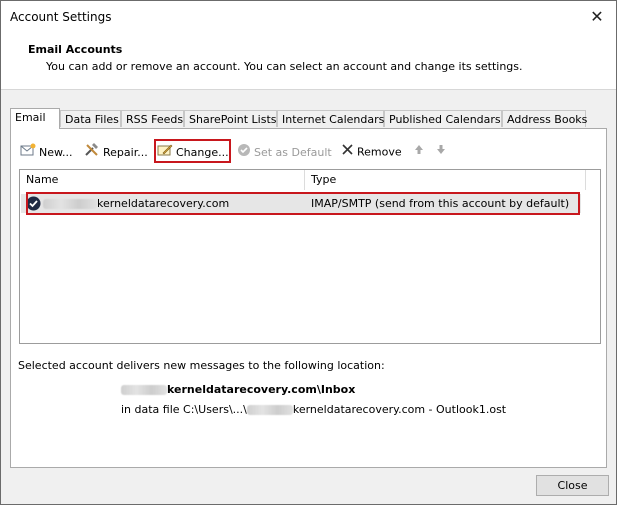  Describe the element at coordinates (261, 389) in the screenshot. I see `delivery-folder-path: kerneldatarecovery.com\Inbox` at that location.